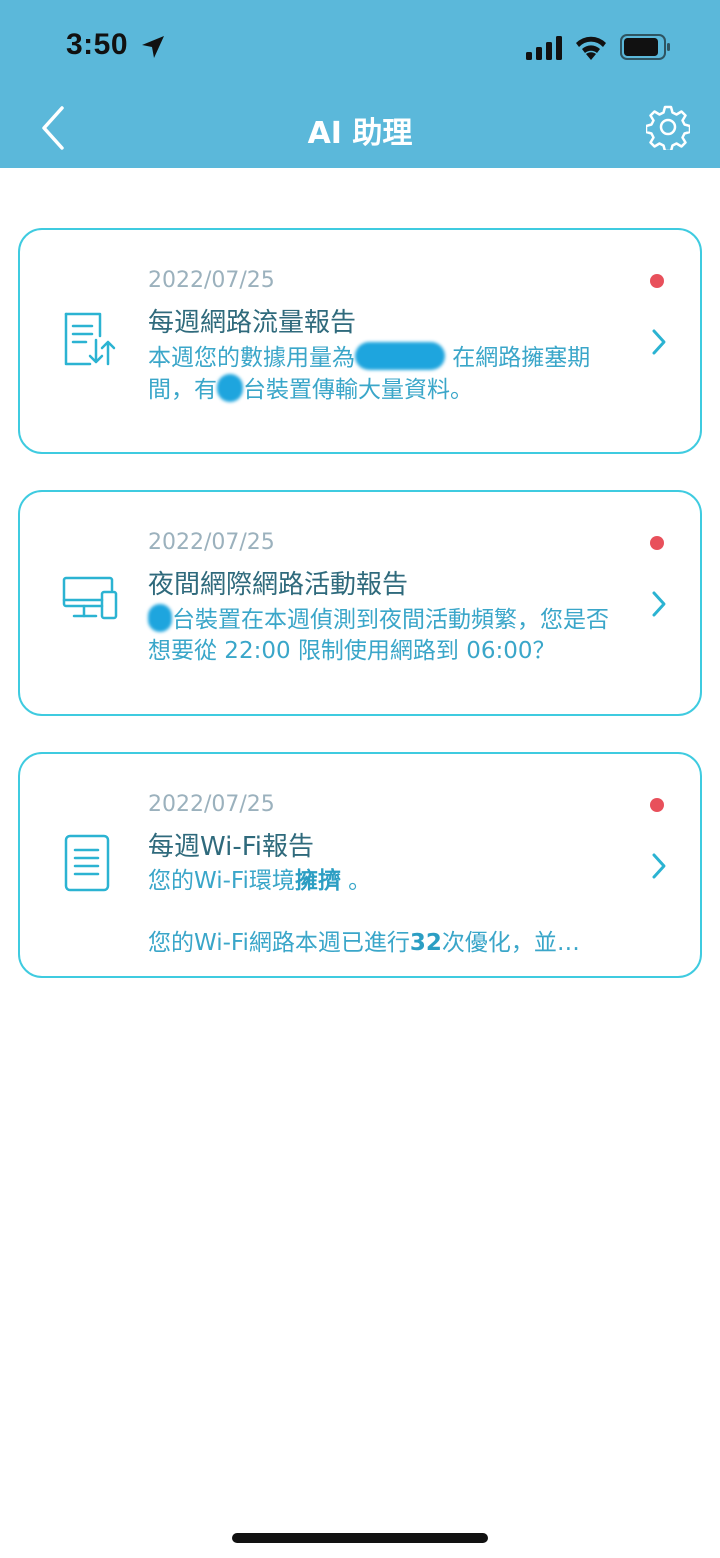  Describe the element at coordinates (388, 374) in the screenshot. I see `card-description: 本週您的數據用量為 在網路擁塞期間，有 台裝置傳輸大量資料。` at that location.